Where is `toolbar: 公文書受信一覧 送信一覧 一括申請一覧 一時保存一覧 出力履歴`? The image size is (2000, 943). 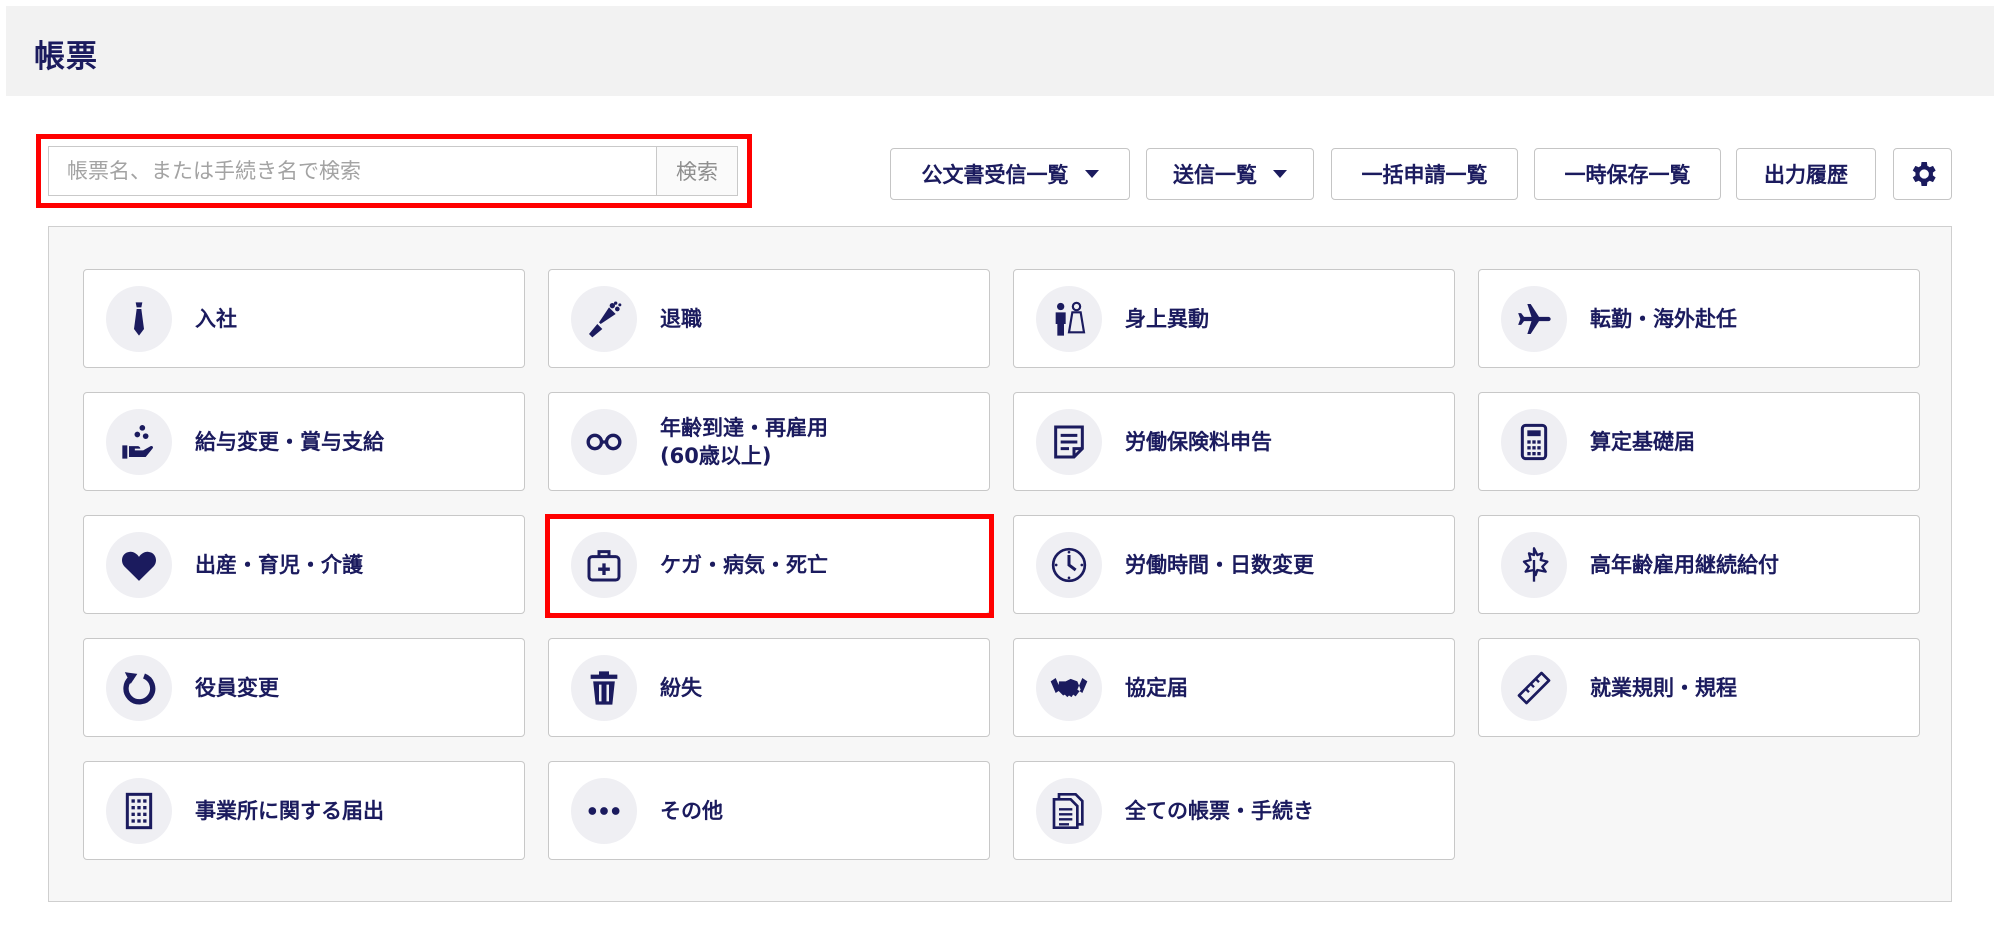 toolbar: 公文書受信一覧 送信一覧 一括申請一覧 一時保存一覧 出力履歴 is located at coordinates (1000, 174).